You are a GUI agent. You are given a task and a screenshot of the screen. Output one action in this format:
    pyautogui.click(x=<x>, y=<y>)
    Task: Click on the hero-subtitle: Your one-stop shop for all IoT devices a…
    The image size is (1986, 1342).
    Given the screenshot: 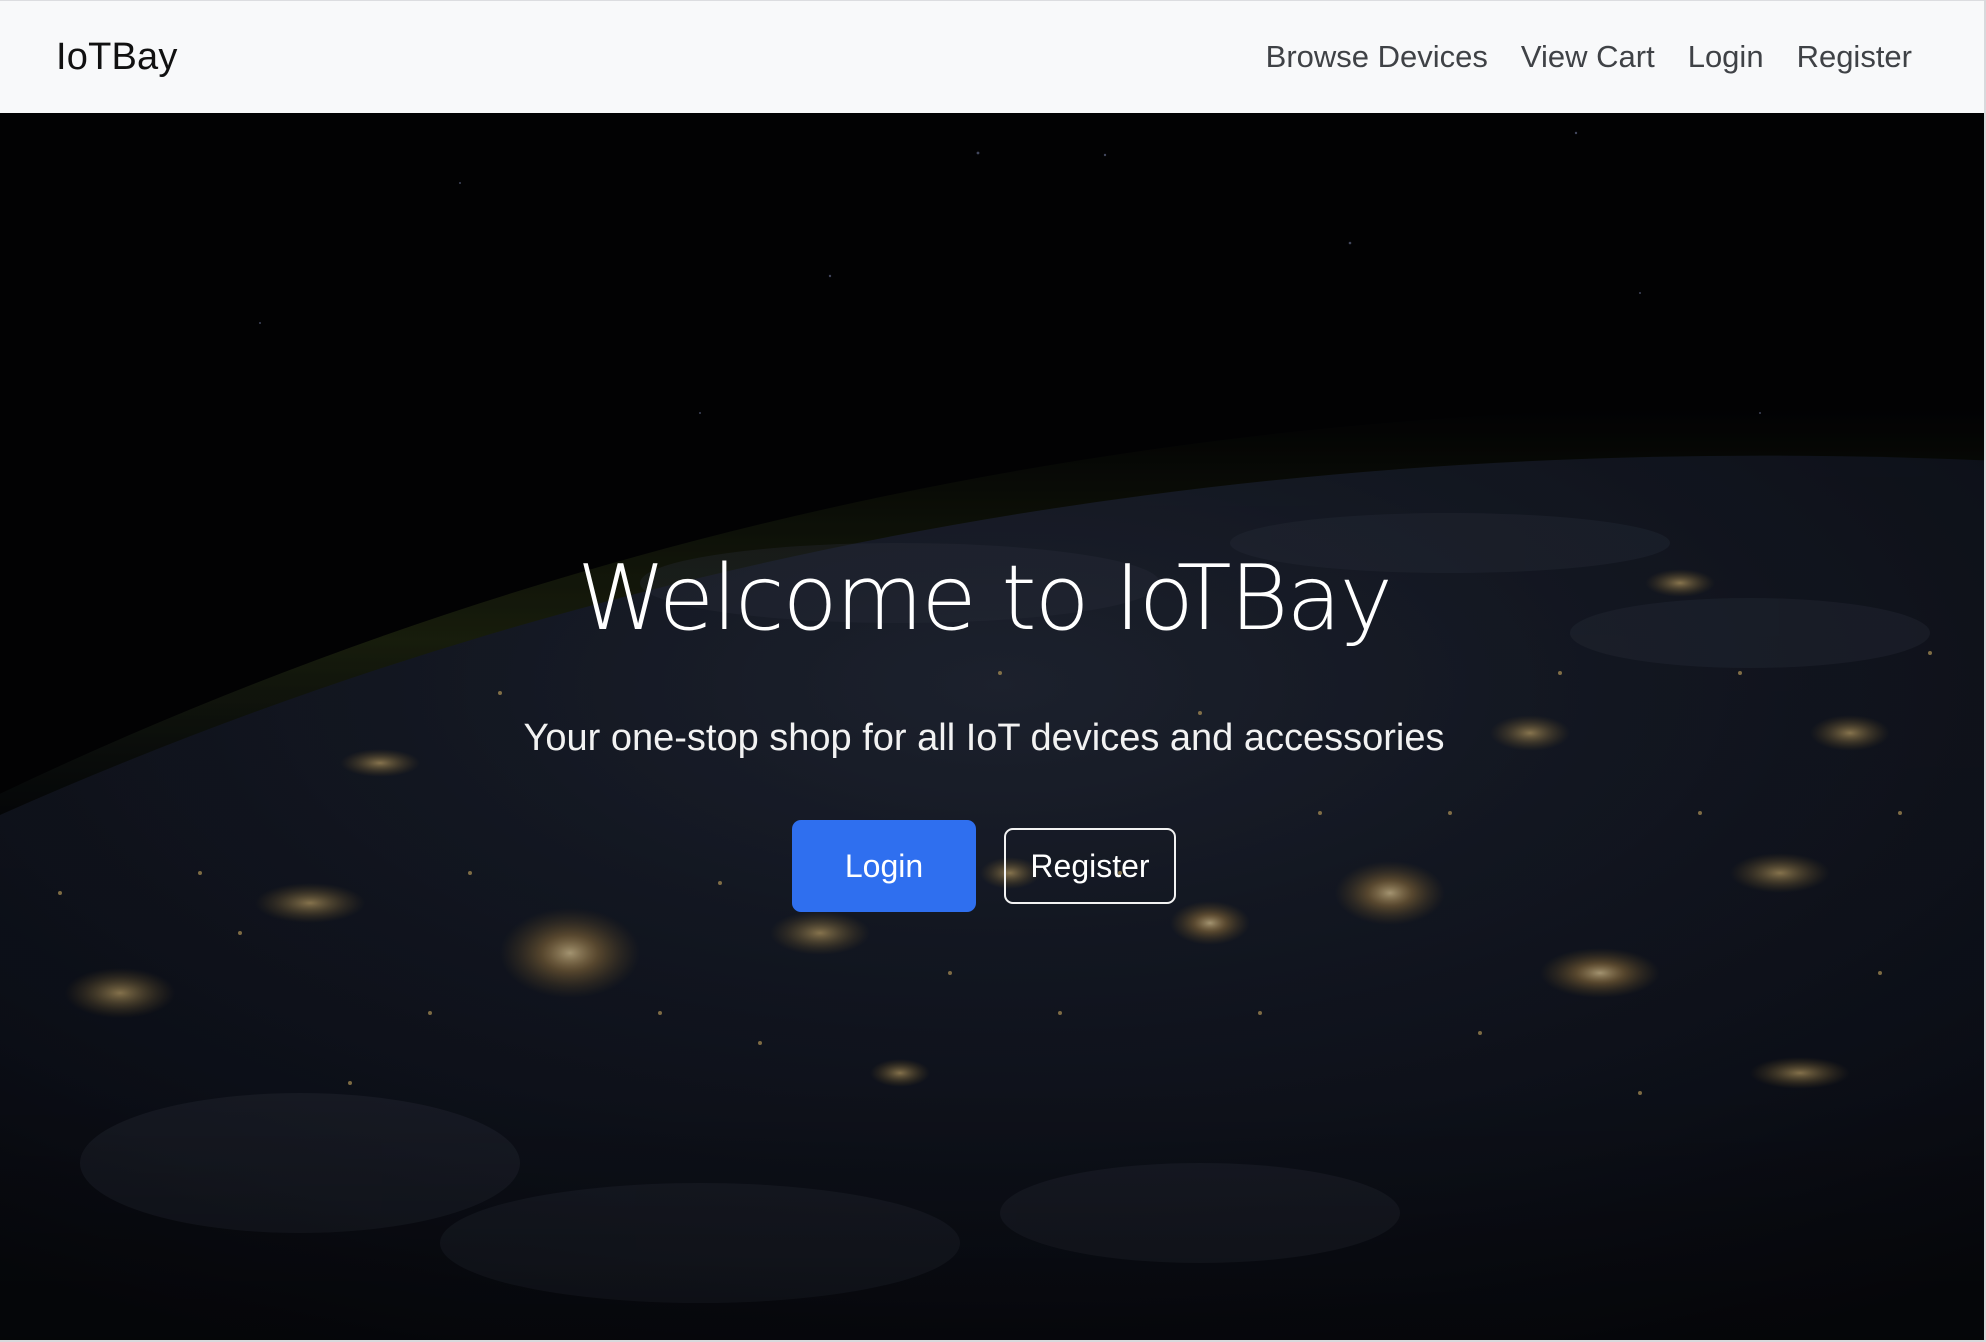 What is the action you would take?
    pyautogui.click(x=984, y=738)
    